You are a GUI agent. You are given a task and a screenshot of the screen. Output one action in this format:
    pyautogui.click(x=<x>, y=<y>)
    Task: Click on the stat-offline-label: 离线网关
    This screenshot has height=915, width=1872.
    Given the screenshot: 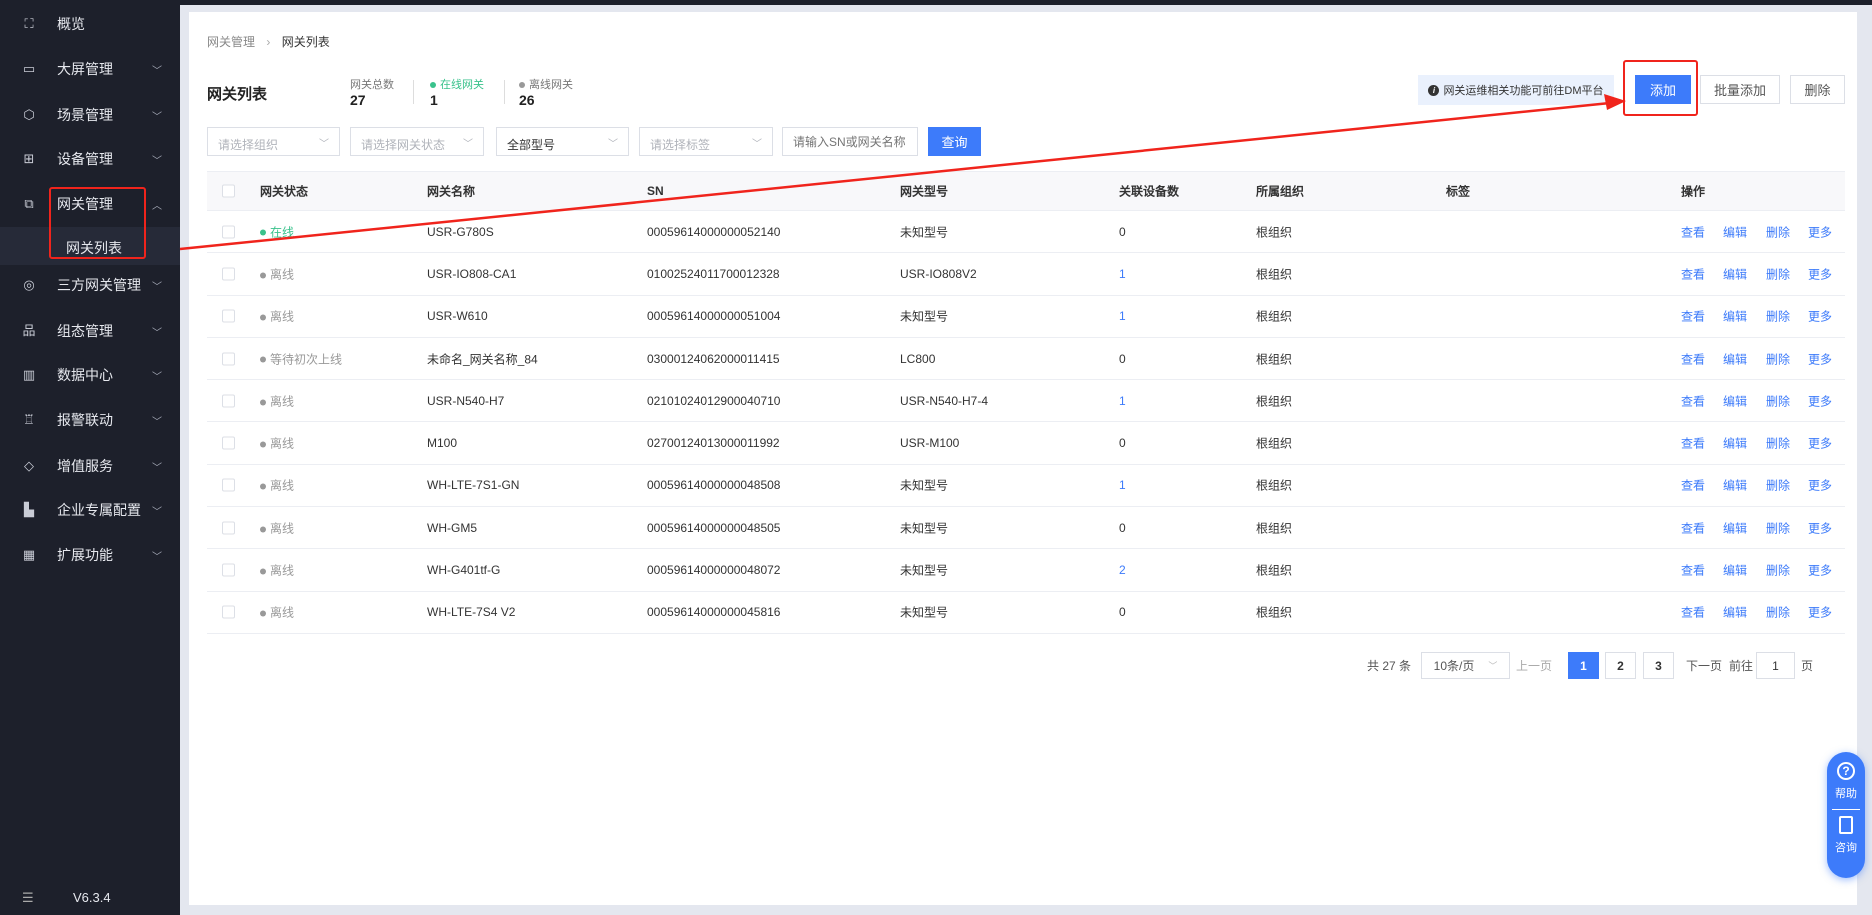 What is the action you would take?
    pyautogui.click(x=551, y=85)
    